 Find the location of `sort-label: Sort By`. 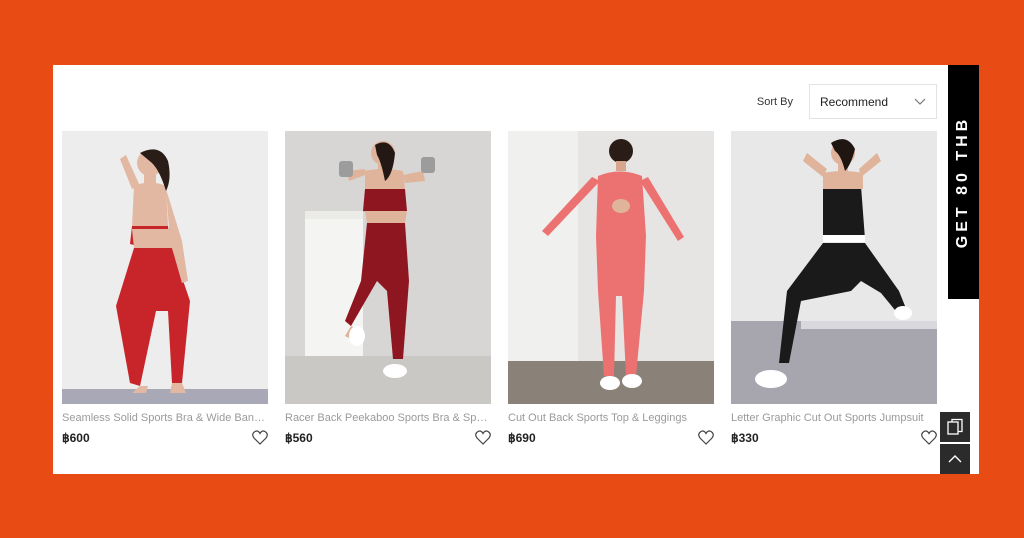

sort-label: Sort By is located at coordinates (774, 101).